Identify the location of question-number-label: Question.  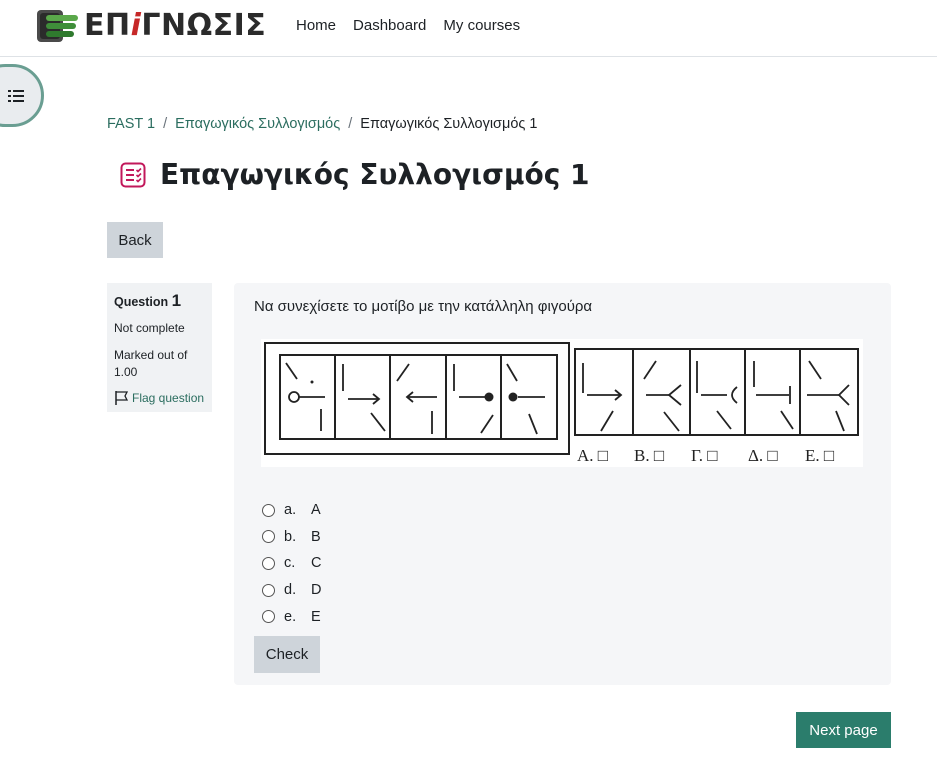
(141, 302).